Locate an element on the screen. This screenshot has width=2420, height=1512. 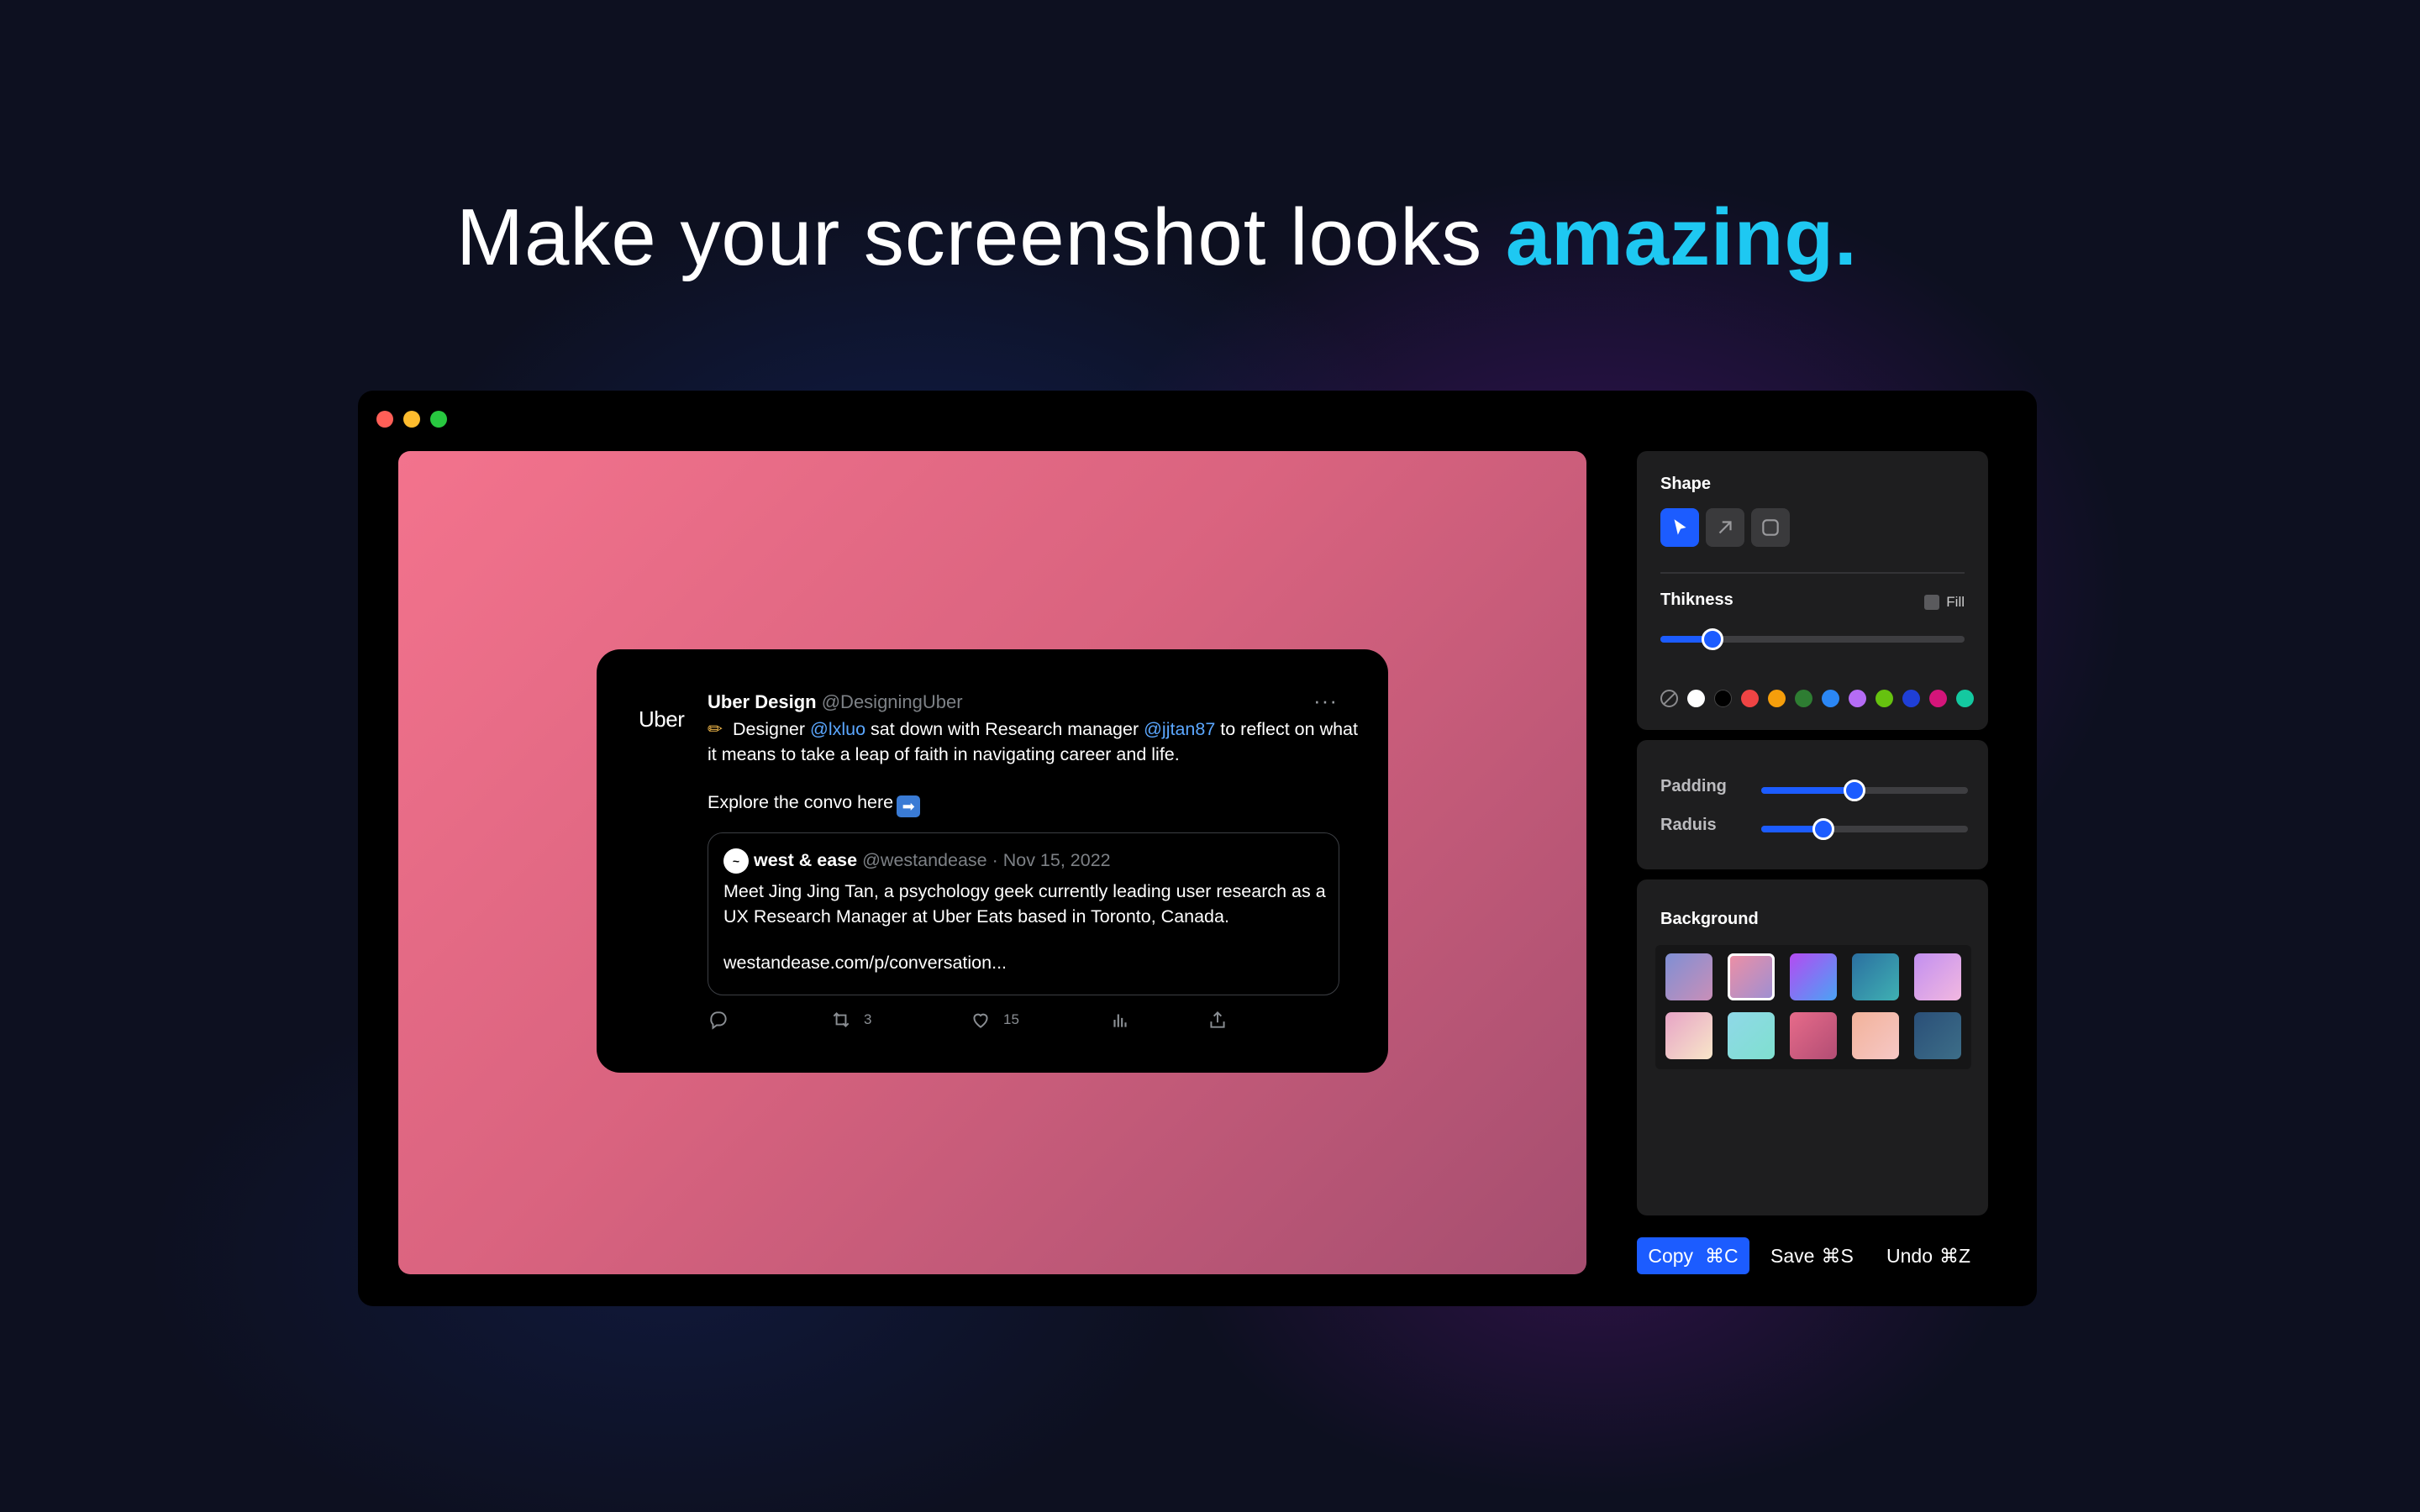
shape-tools is located at coordinates (1725, 527).